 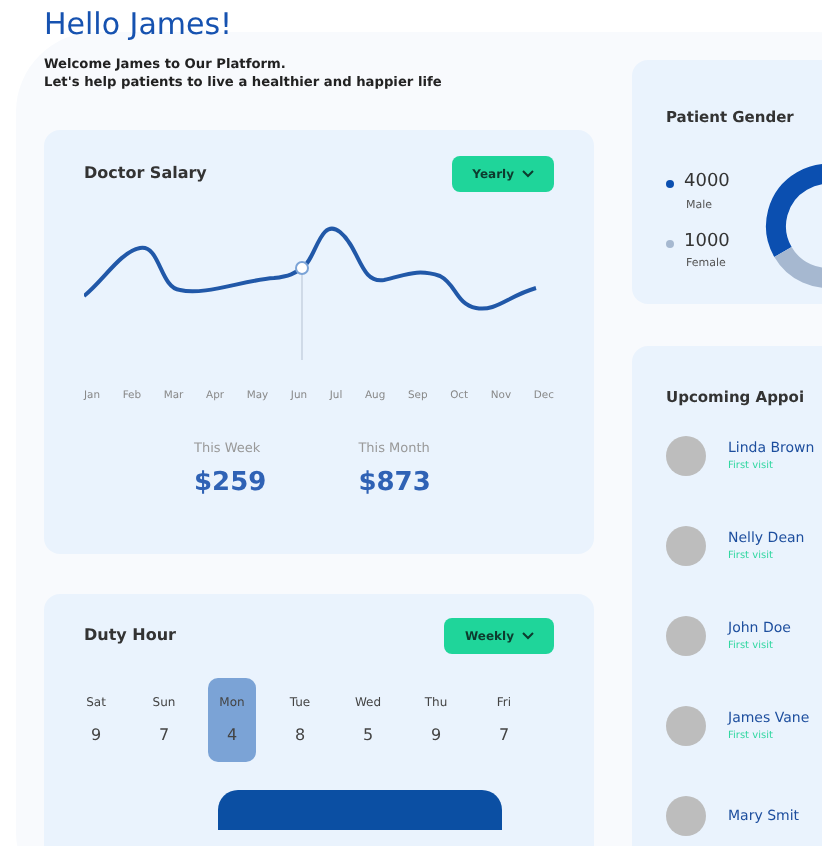 I want to click on hours-value: 8, so click(x=300, y=735).